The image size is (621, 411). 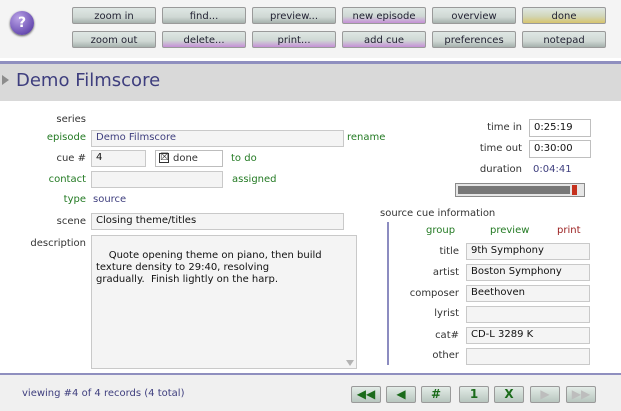 What do you see at coordinates (446, 313) in the screenshot?
I see `source-lyrist-label: lyrist` at bounding box center [446, 313].